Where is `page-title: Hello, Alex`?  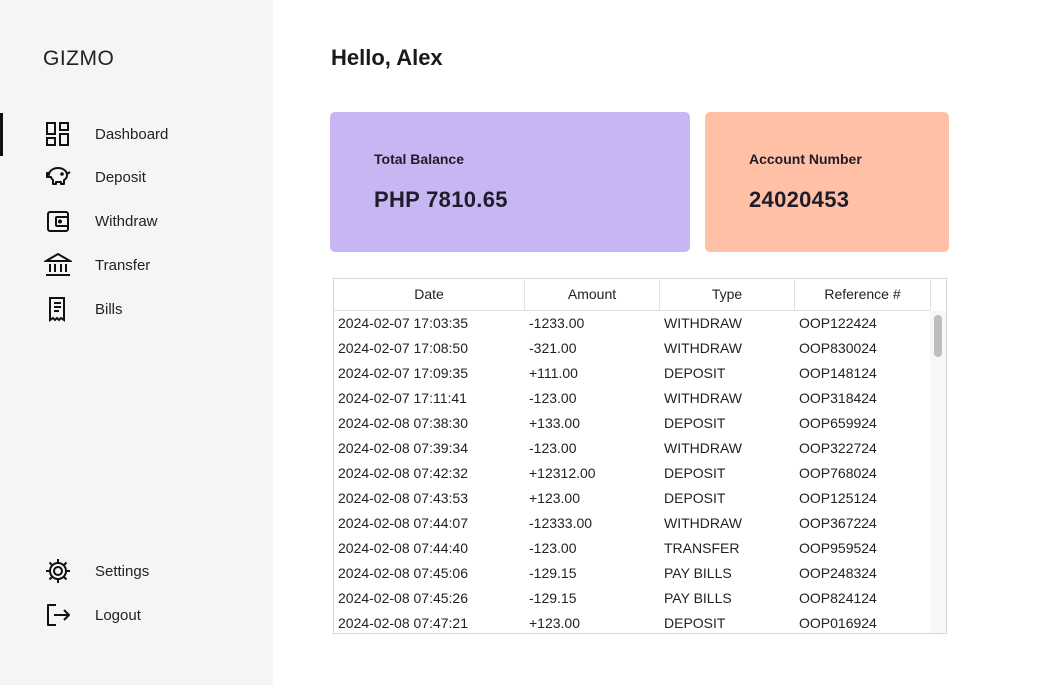
page-title: Hello, Alex is located at coordinates (387, 57).